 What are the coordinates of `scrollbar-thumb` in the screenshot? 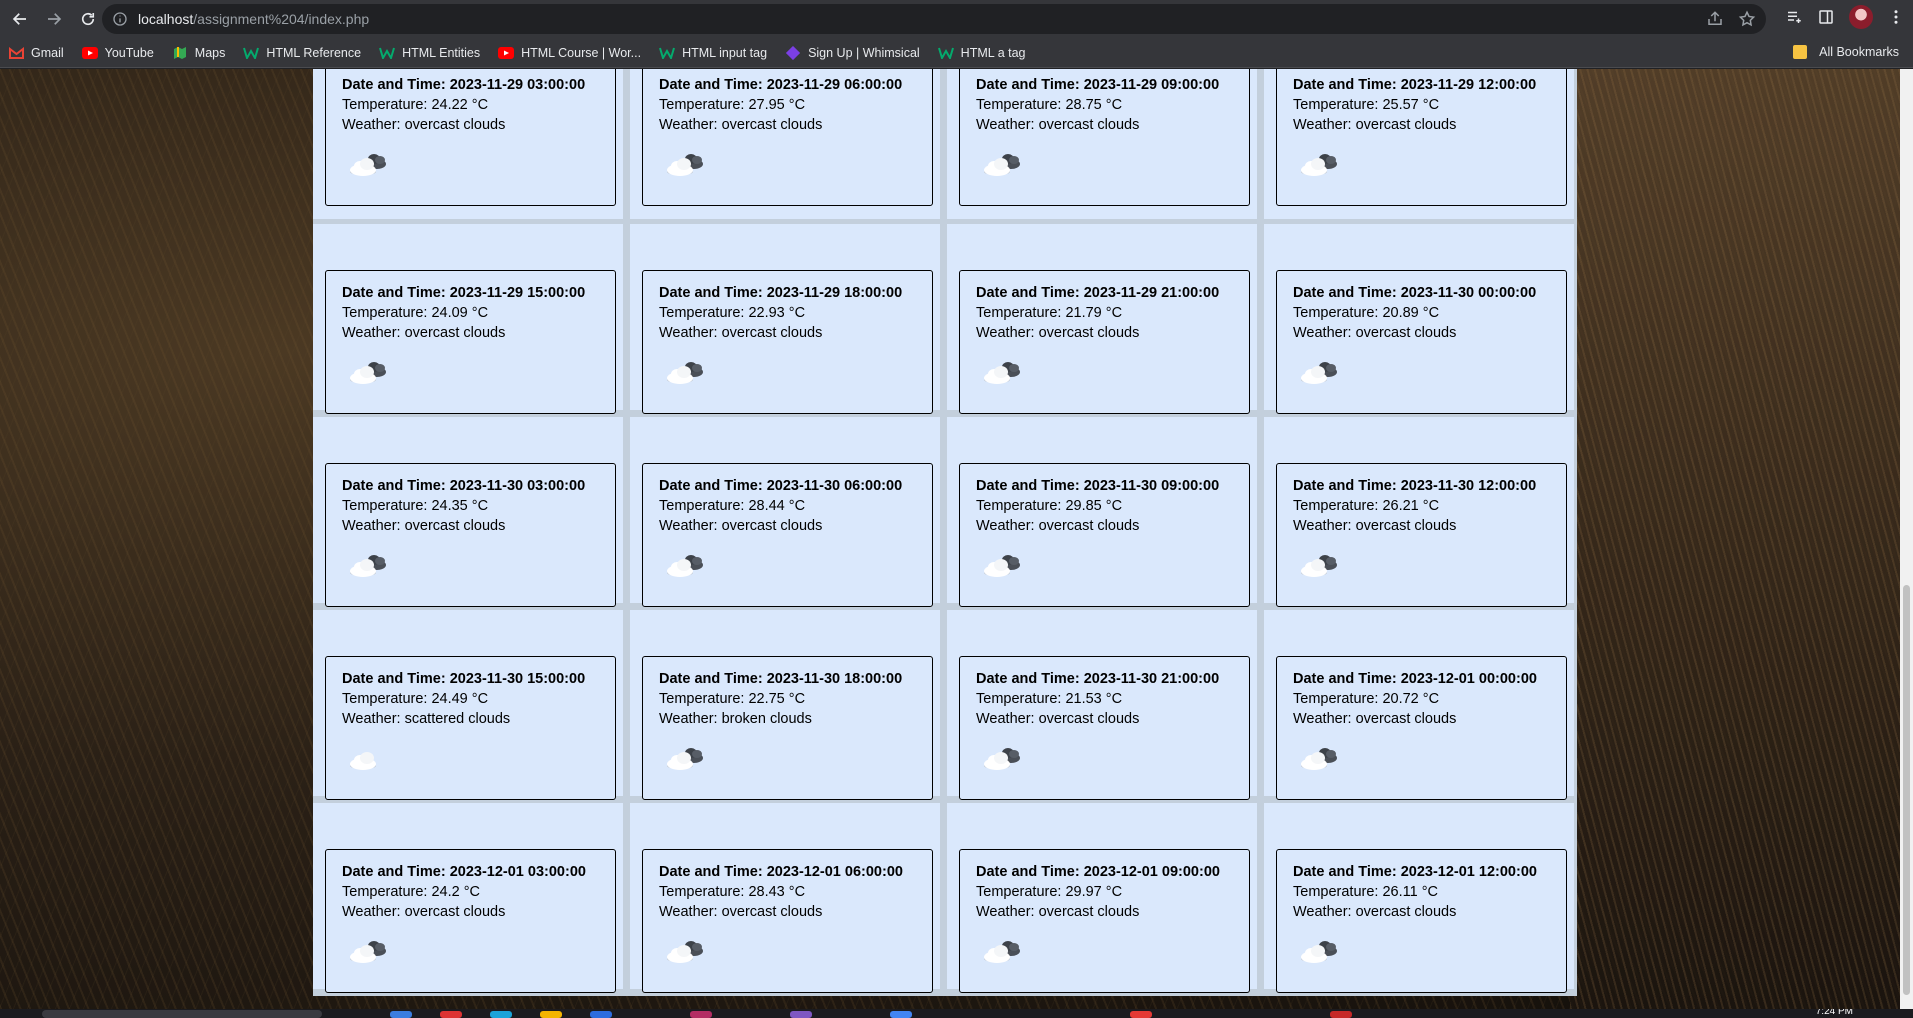 It's located at (1906, 790).